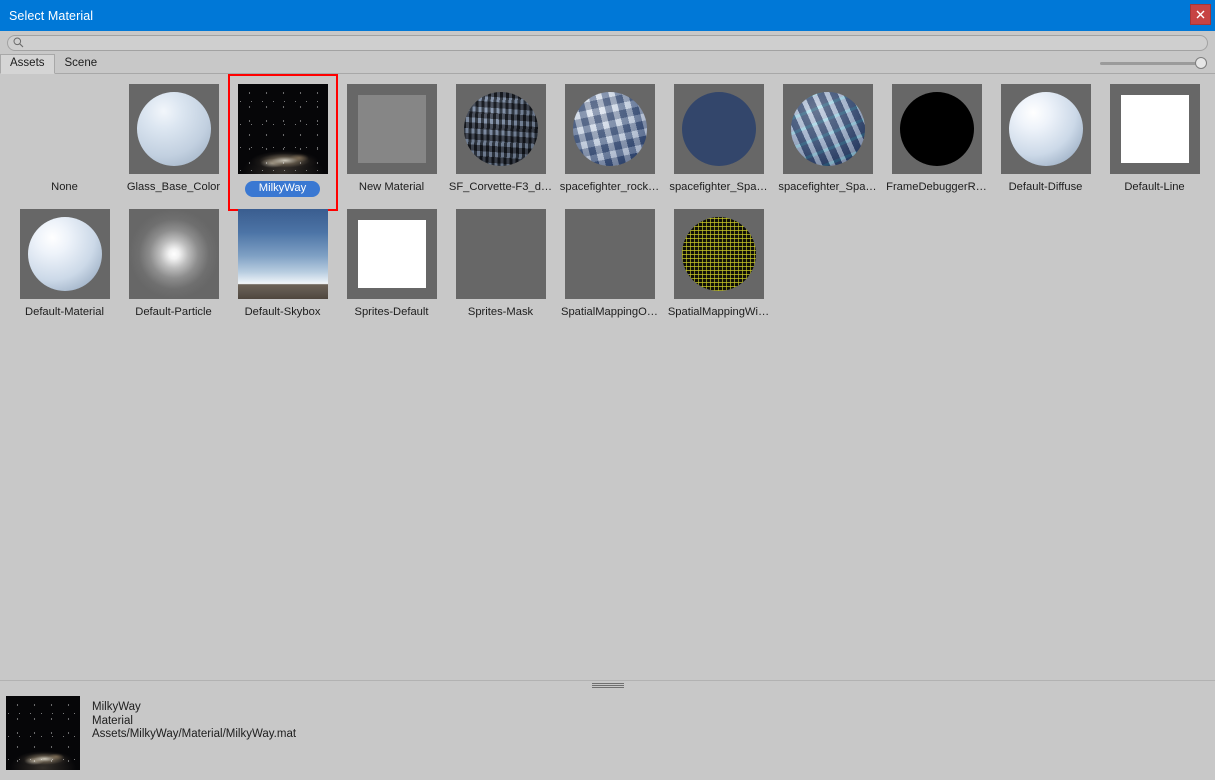 The height and width of the screenshot is (780, 1215). What do you see at coordinates (607, 64) in the screenshot?
I see `tab-bar: Assets Scene` at bounding box center [607, 64].